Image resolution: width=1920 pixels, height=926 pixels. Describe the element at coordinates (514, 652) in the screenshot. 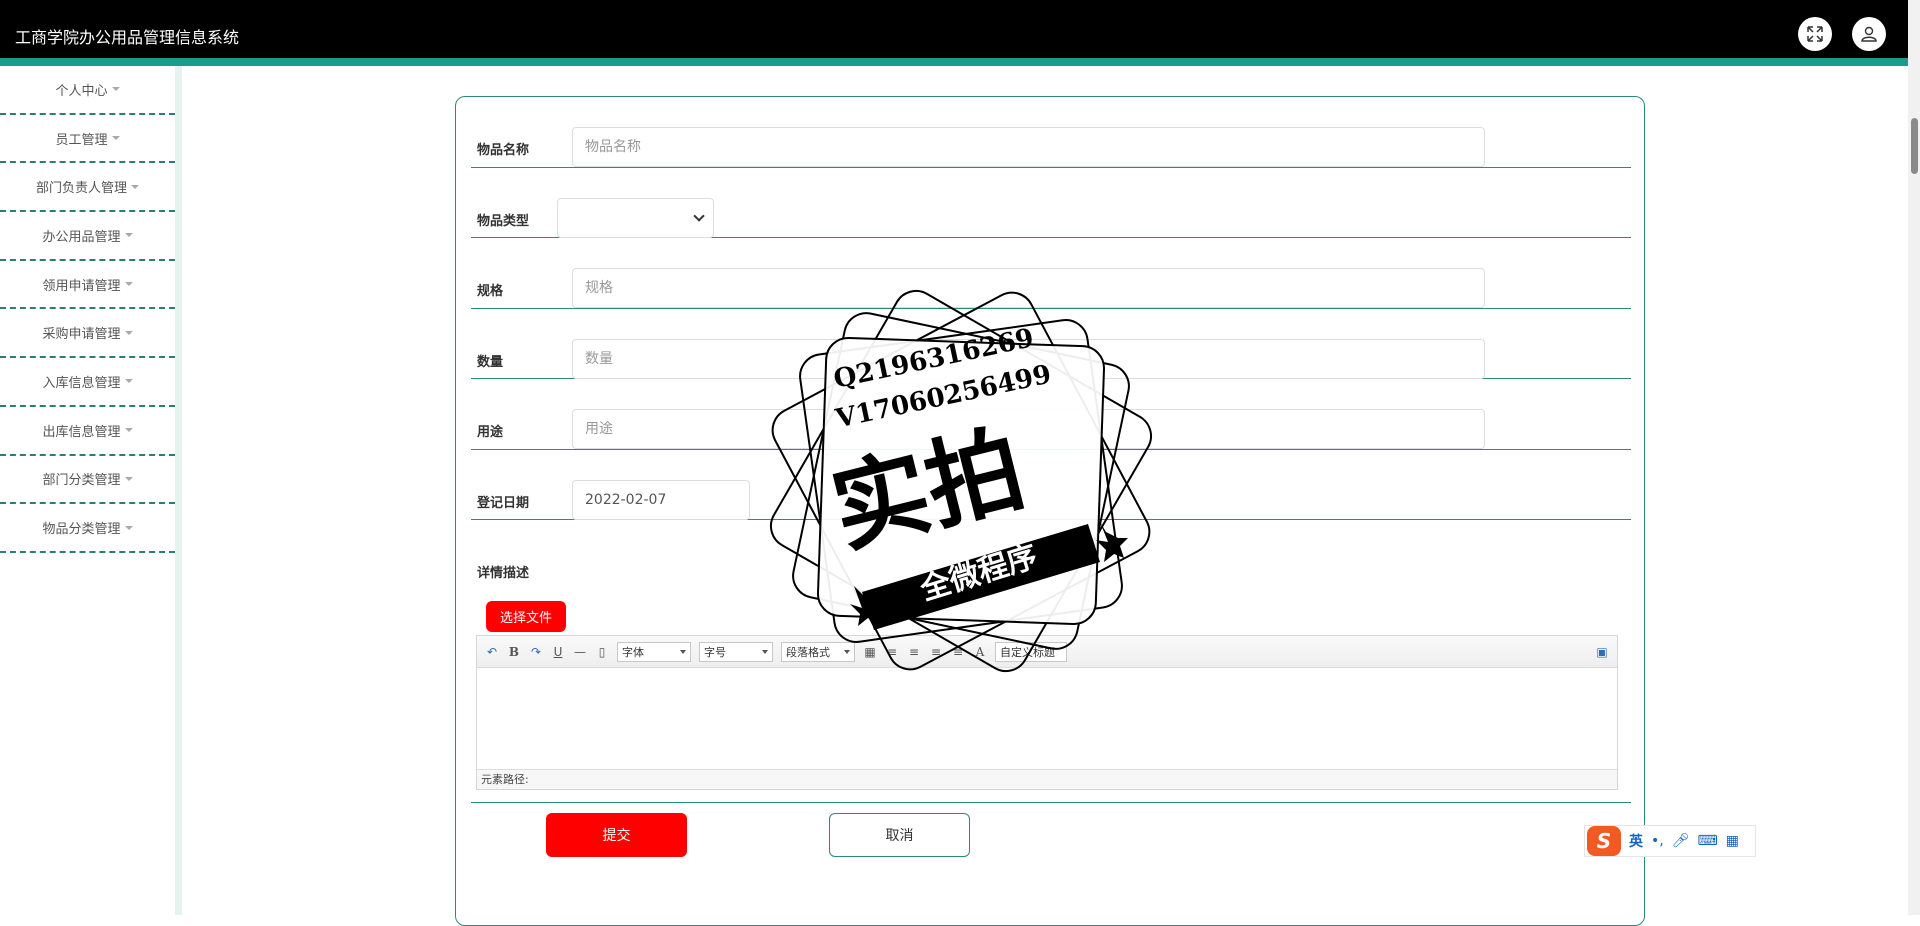

I see `bold-icon: B` at that location.